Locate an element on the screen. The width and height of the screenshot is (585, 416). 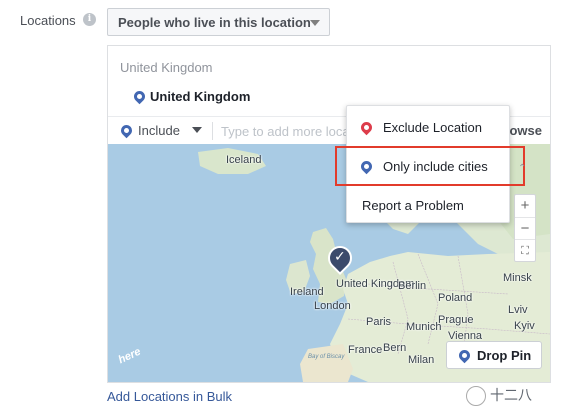
map-label-minsk: Minsk is located at coordinates (517, 278).